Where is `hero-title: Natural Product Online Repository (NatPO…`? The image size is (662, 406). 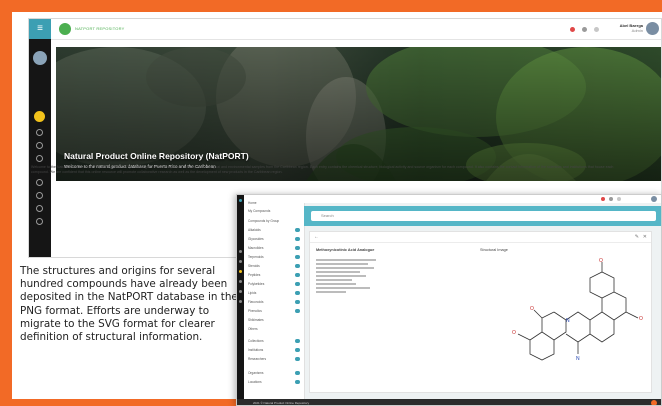 hero-title: Natural Product Online Repository (NatPO… is located at coordinates (156, 156).